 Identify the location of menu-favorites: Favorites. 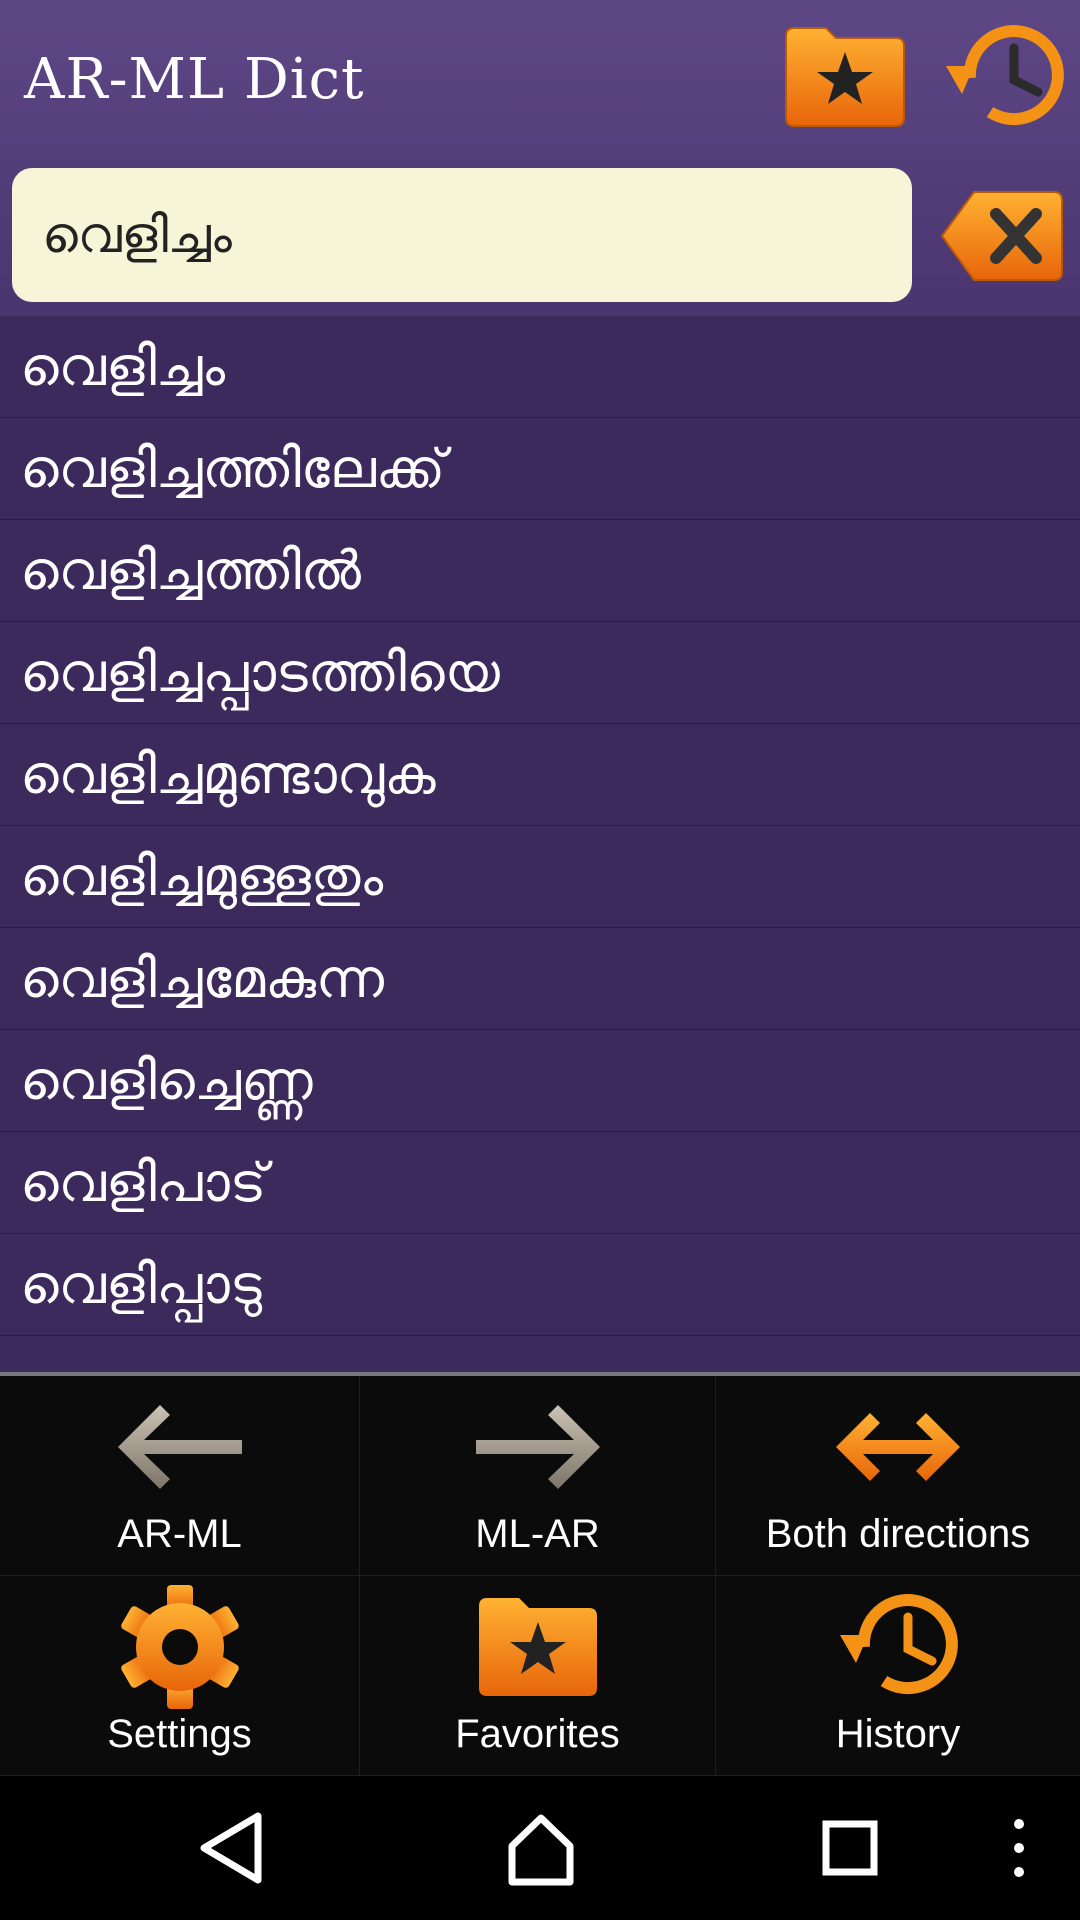
(538, 1676).